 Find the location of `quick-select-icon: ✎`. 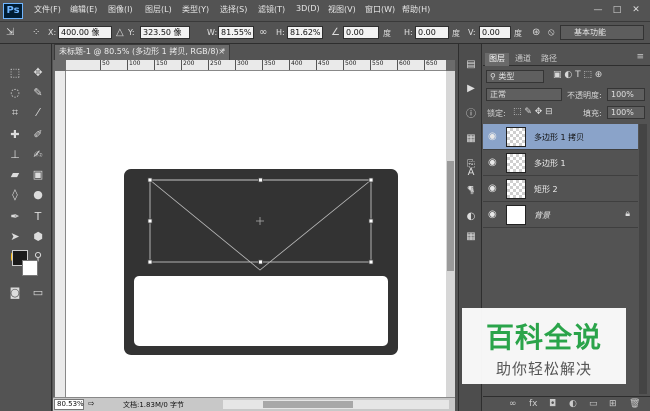

quick-select-icon: ✎ is located at coordinates (38, 93).